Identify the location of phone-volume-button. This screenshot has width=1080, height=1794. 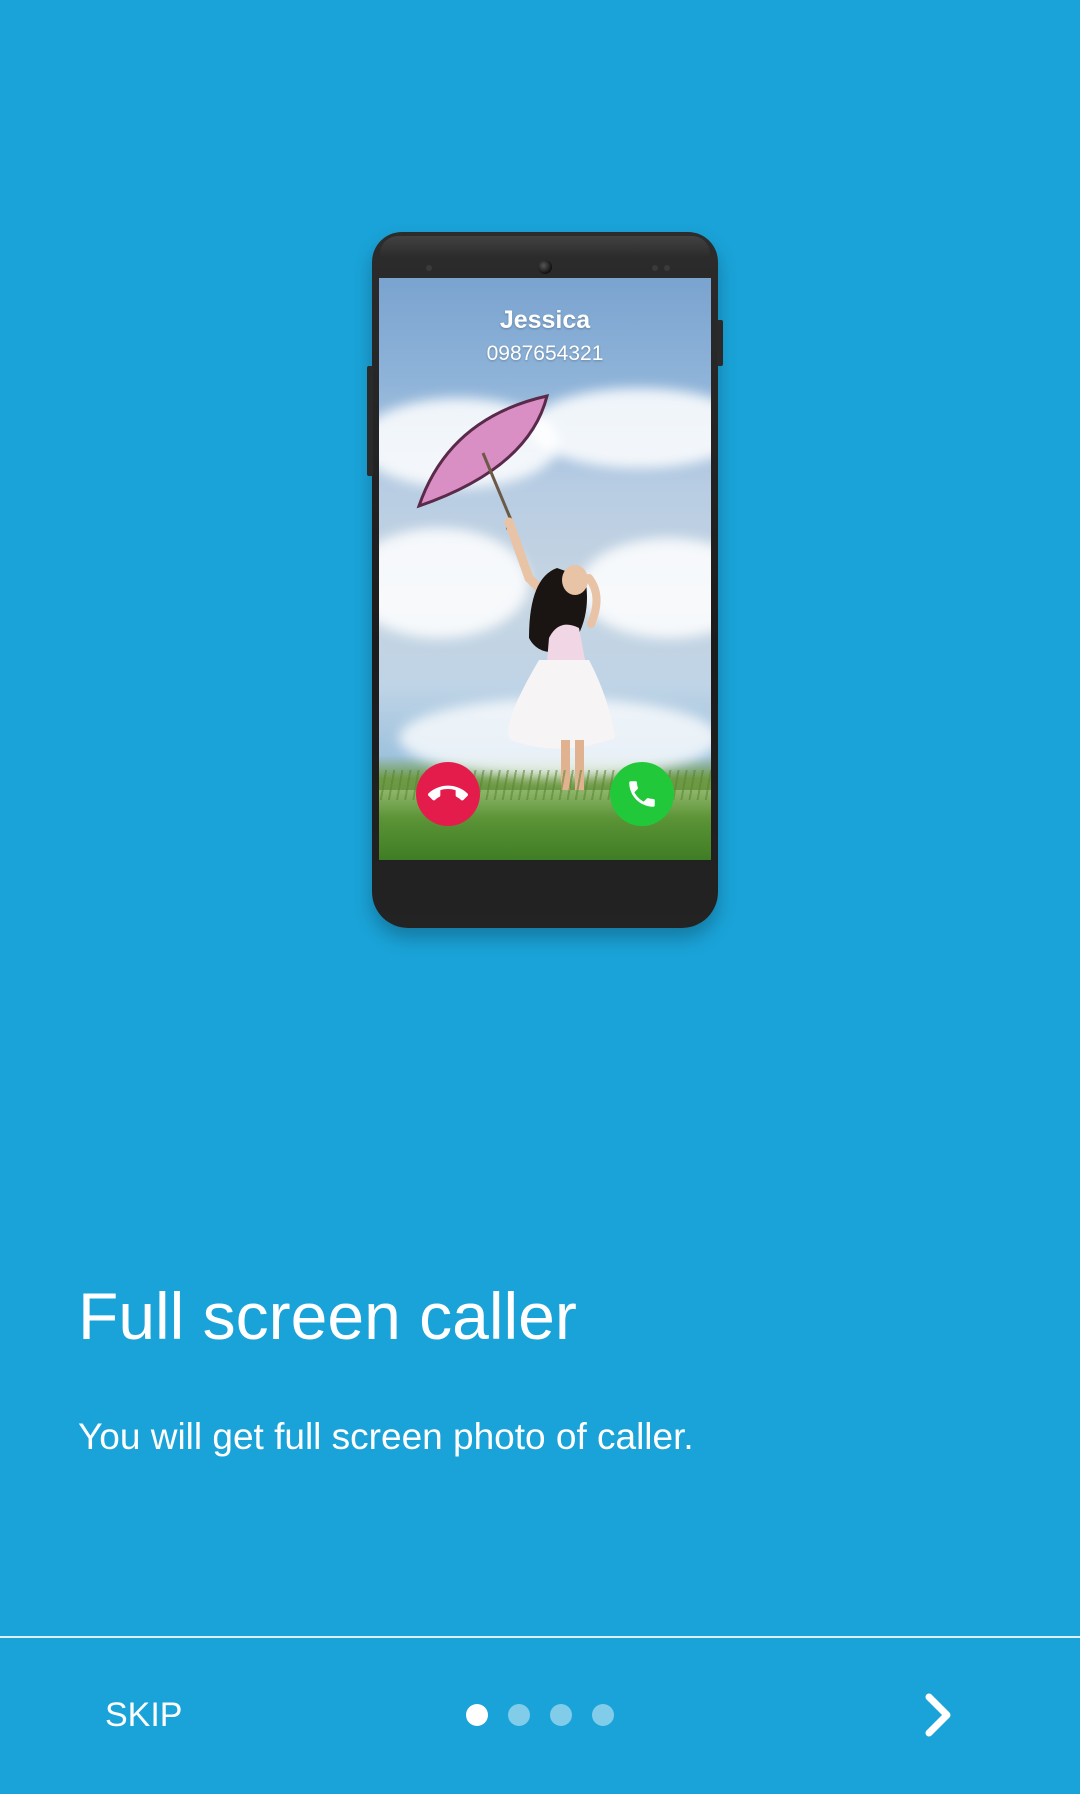
(370, 421).